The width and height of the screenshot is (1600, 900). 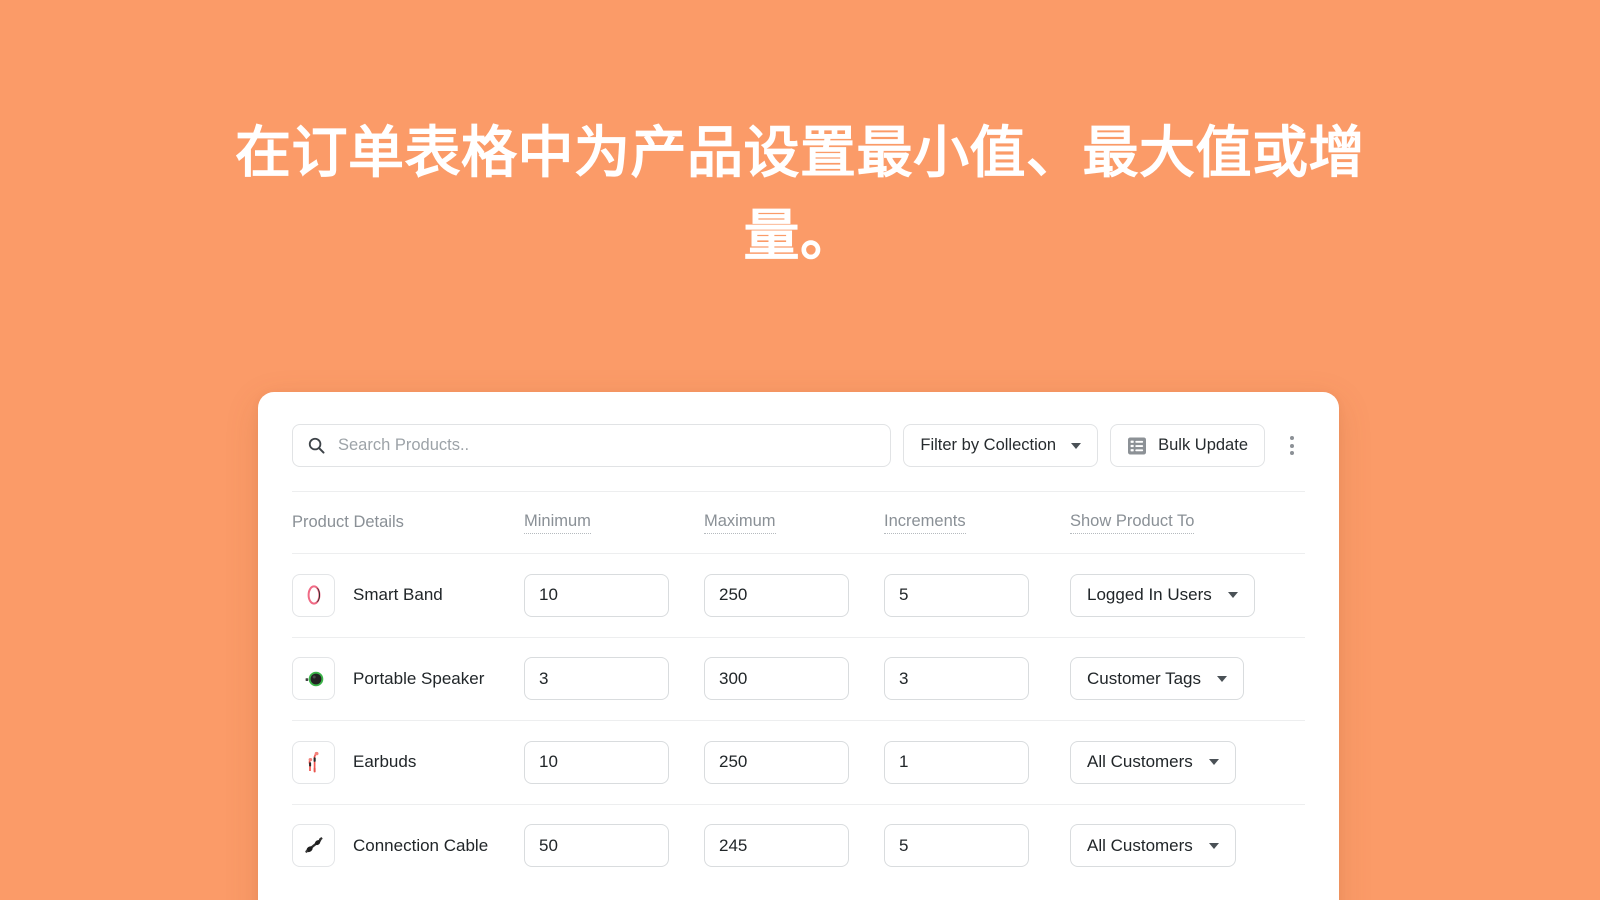 What do you see at coordinates (398, 595) in the screenshot?
I see `product-name: Smart Band` at bounding box center [398, 595].